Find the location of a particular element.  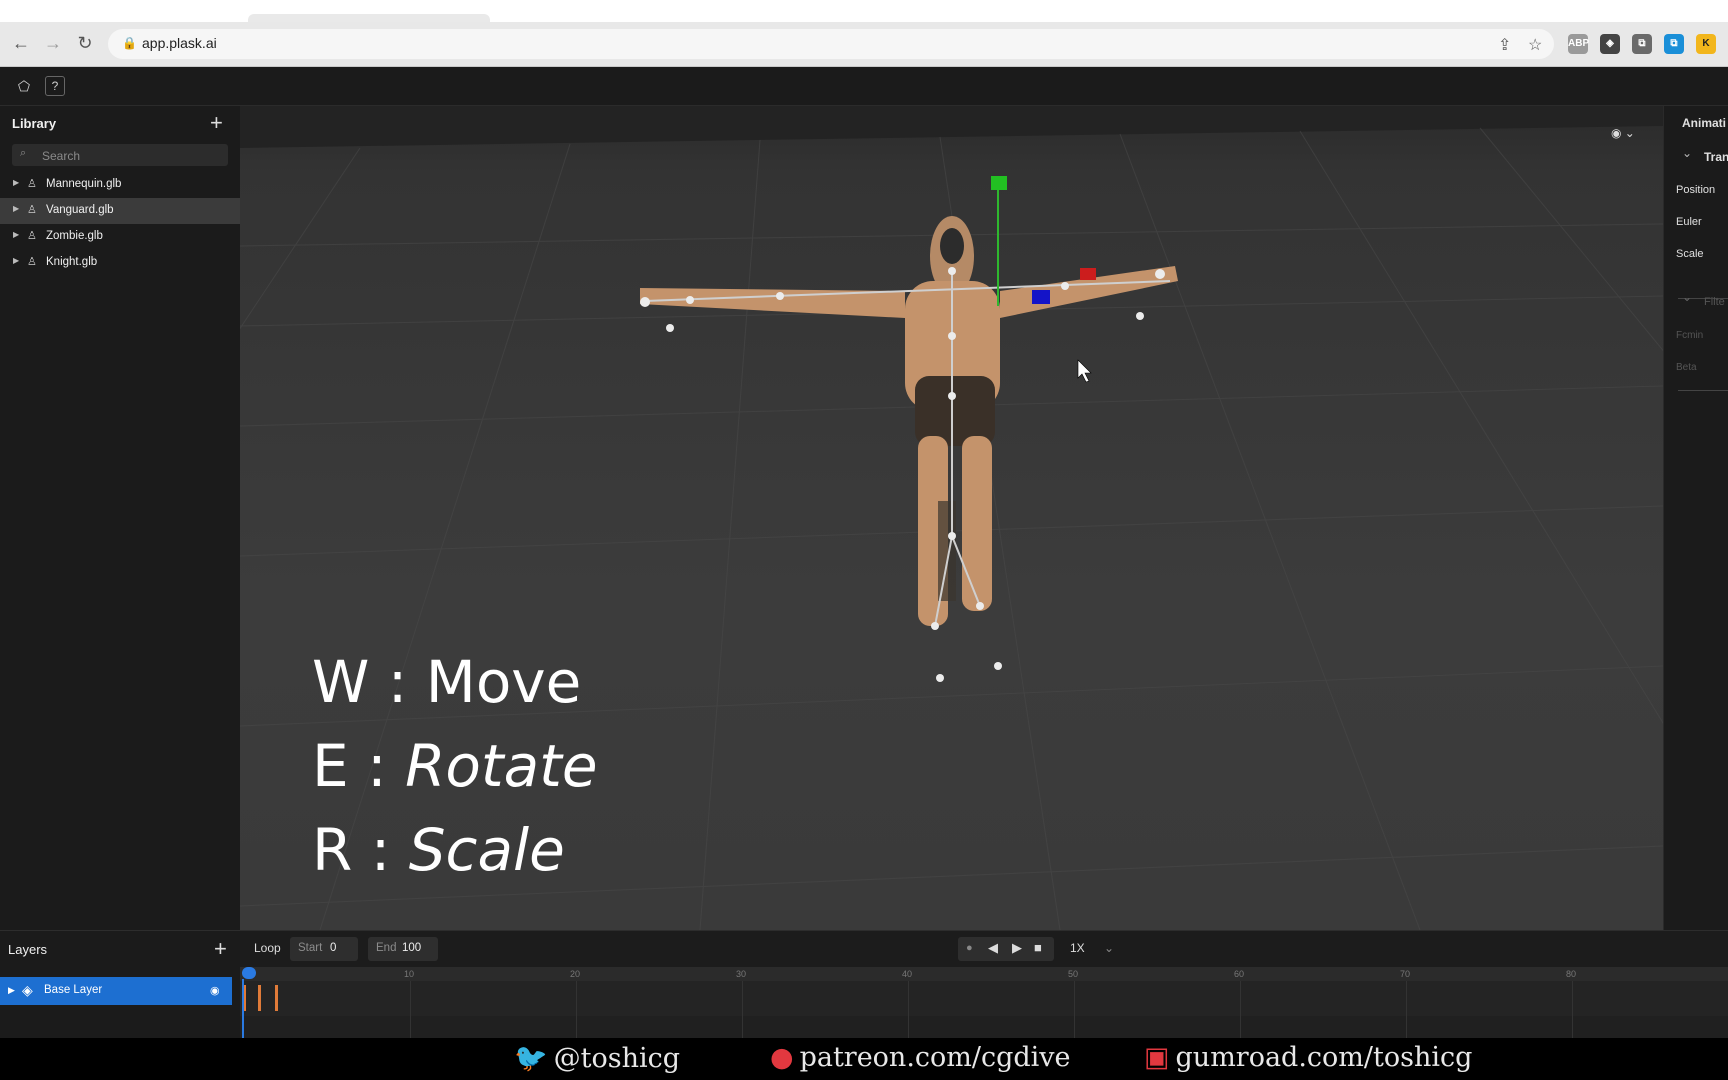

tick-label: 80 is located at coordinates (1571, 974).